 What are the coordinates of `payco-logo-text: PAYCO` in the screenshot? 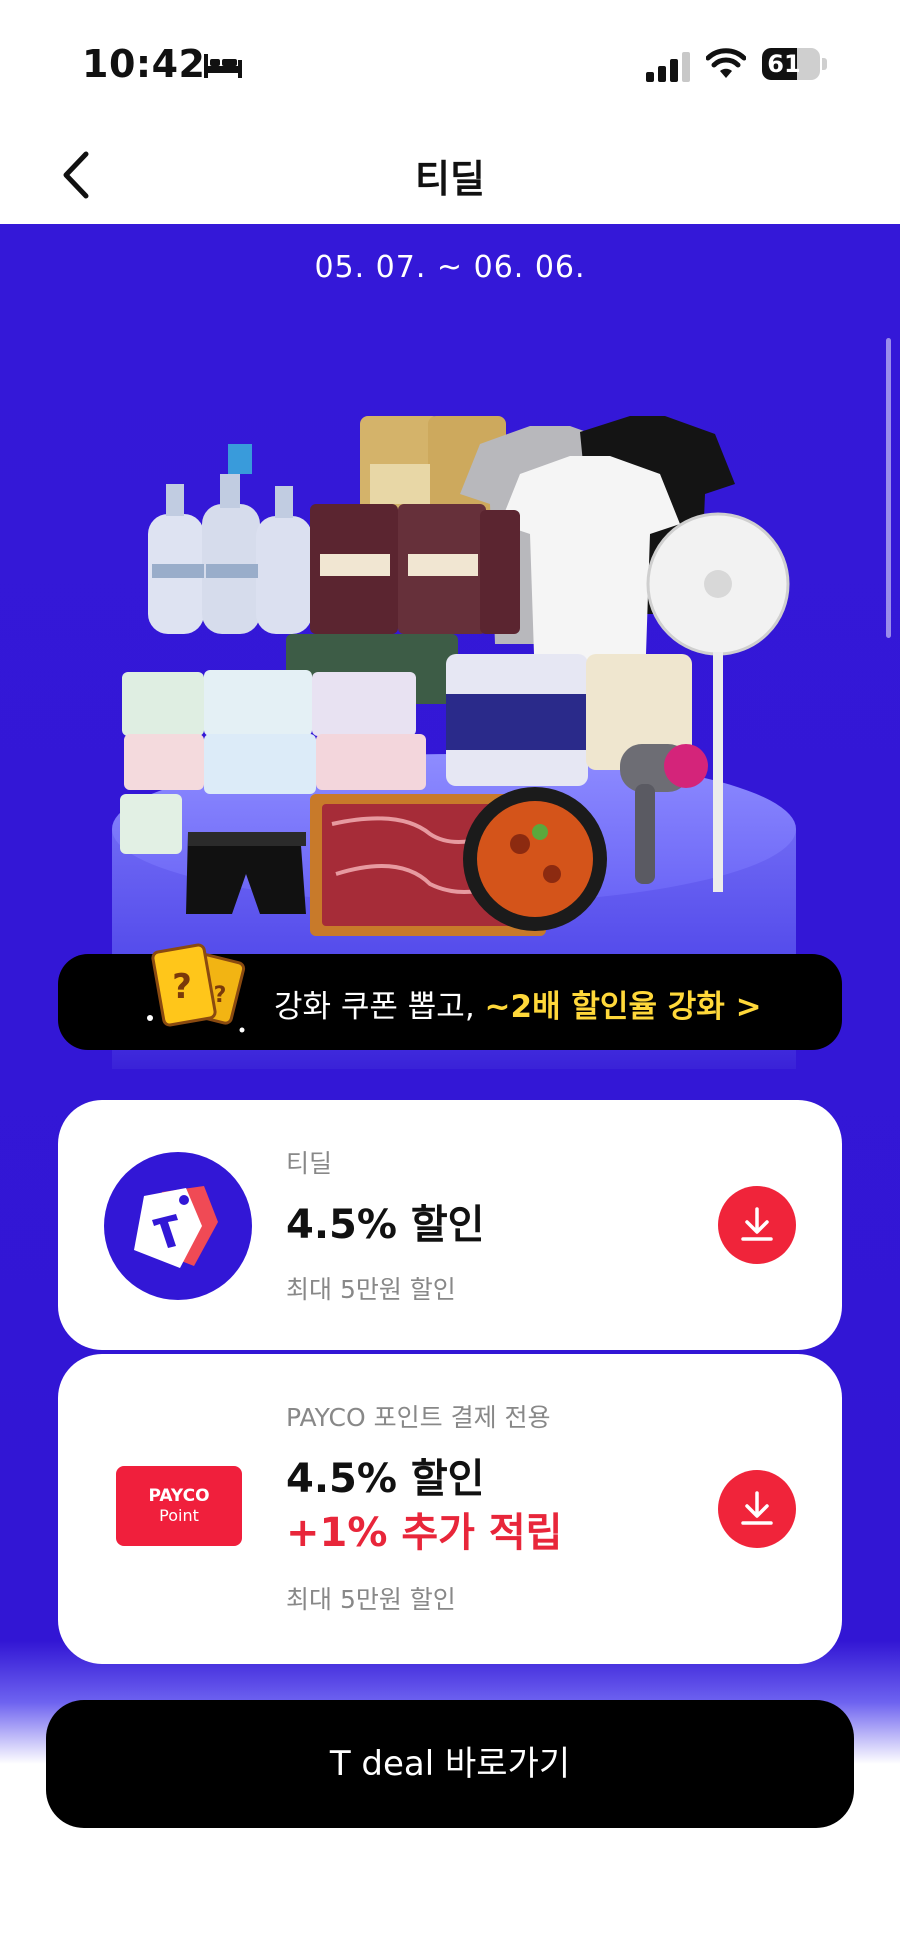 It's located at (179, 1496).